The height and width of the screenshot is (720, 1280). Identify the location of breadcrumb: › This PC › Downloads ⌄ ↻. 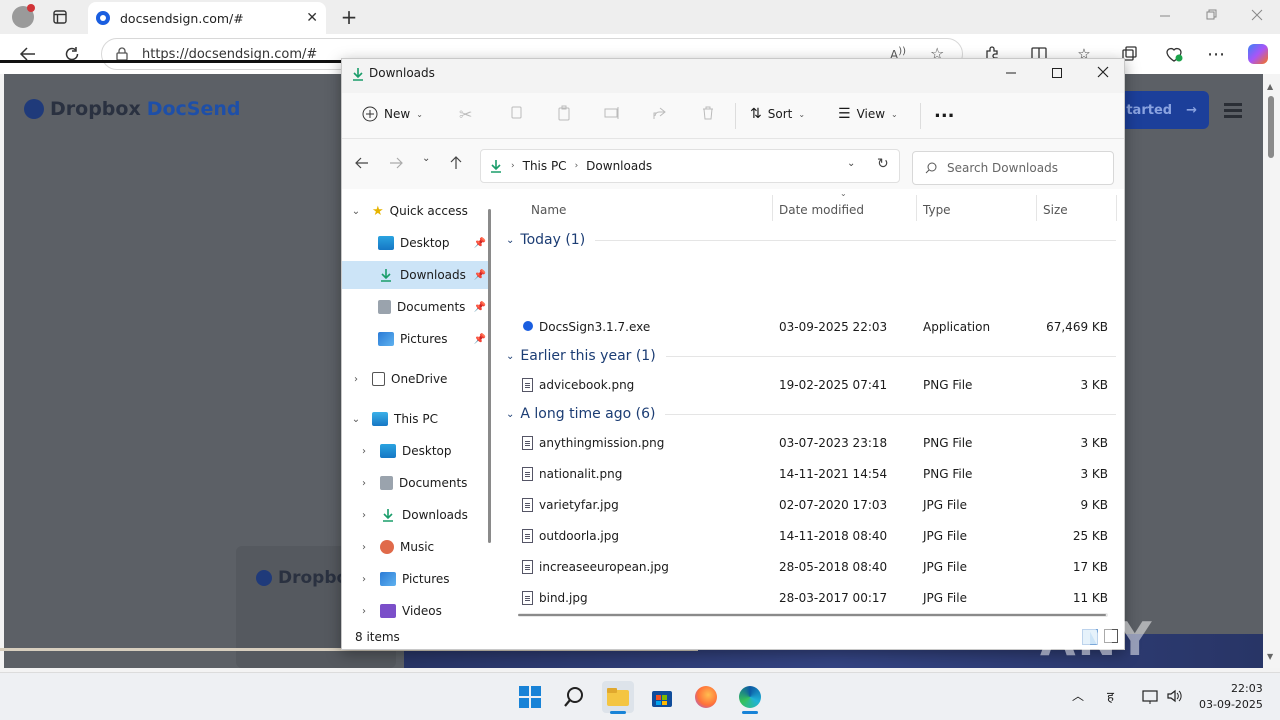
(690, 166).